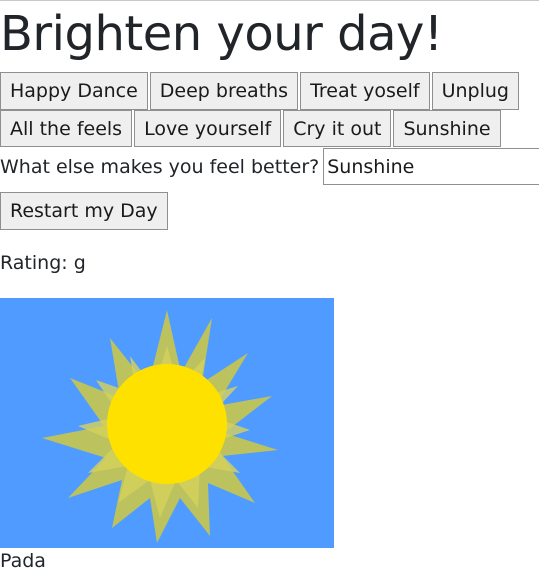 Image resolution: width=539 pixels, height=572 pixels. I want to click on all-the-feels-button: All the feels, so click(66, 128).